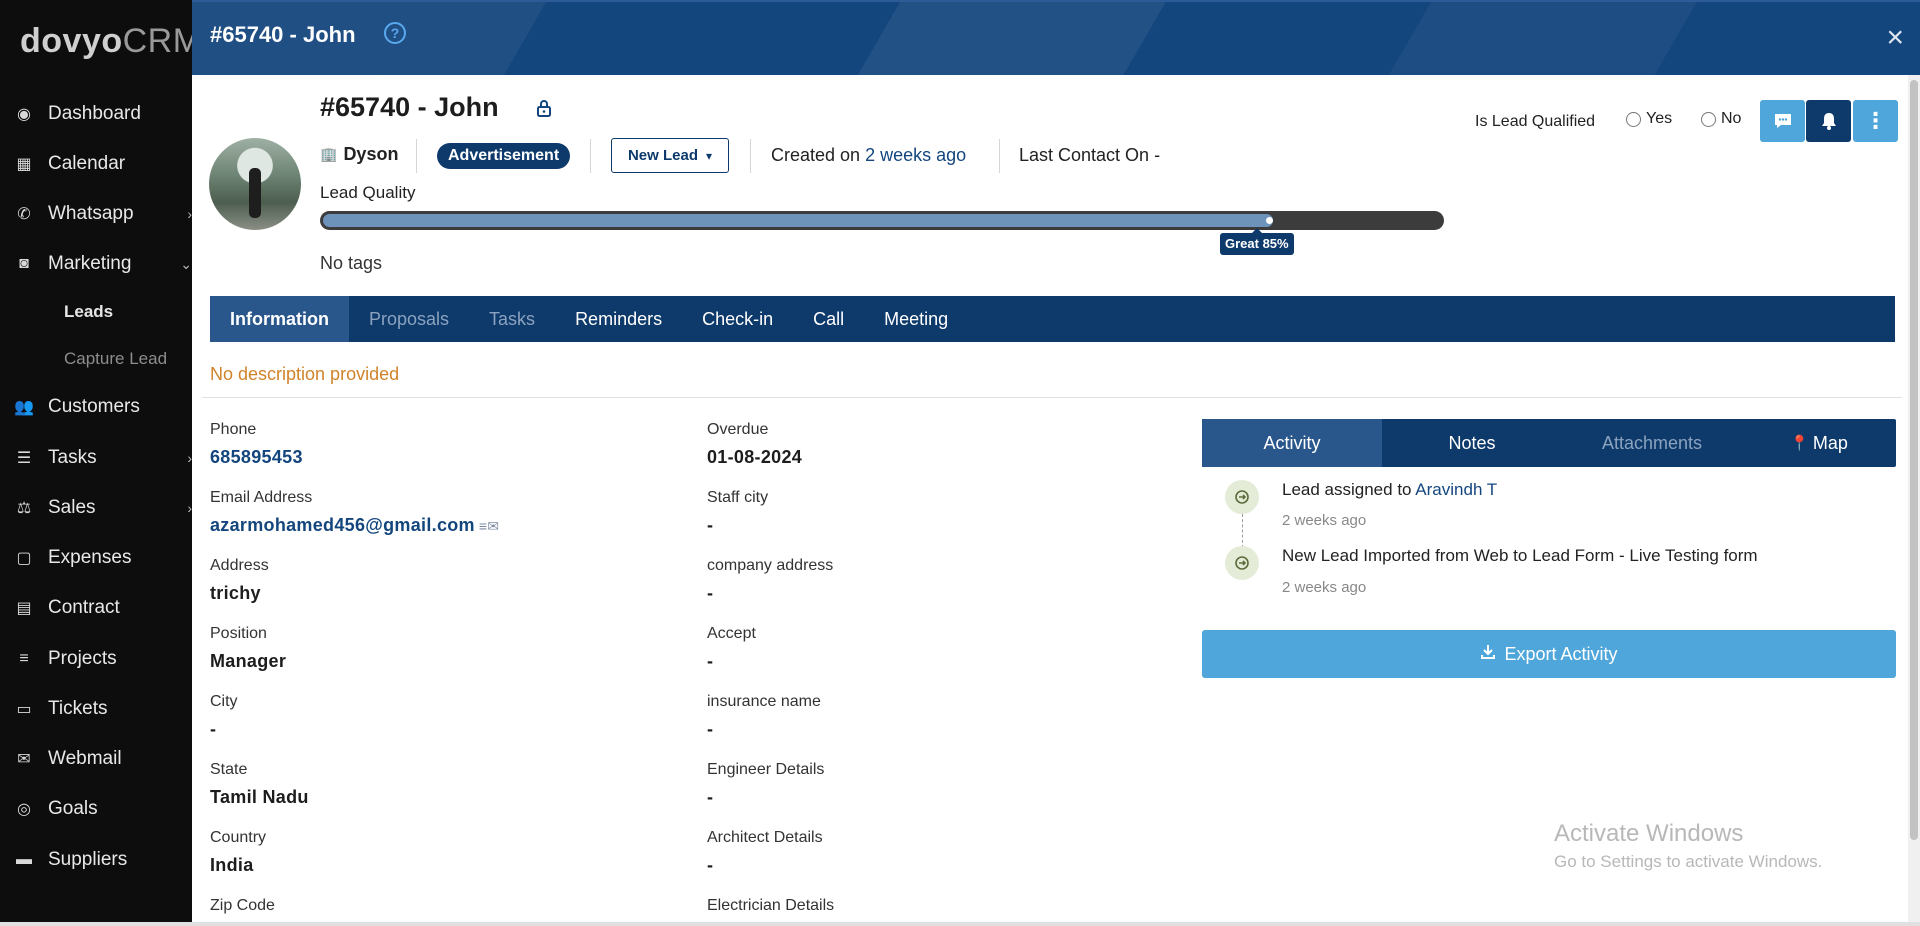 This screenshot has height=926, width=1920. I want to click on lead-quality-thumb, so click(1269, 220).